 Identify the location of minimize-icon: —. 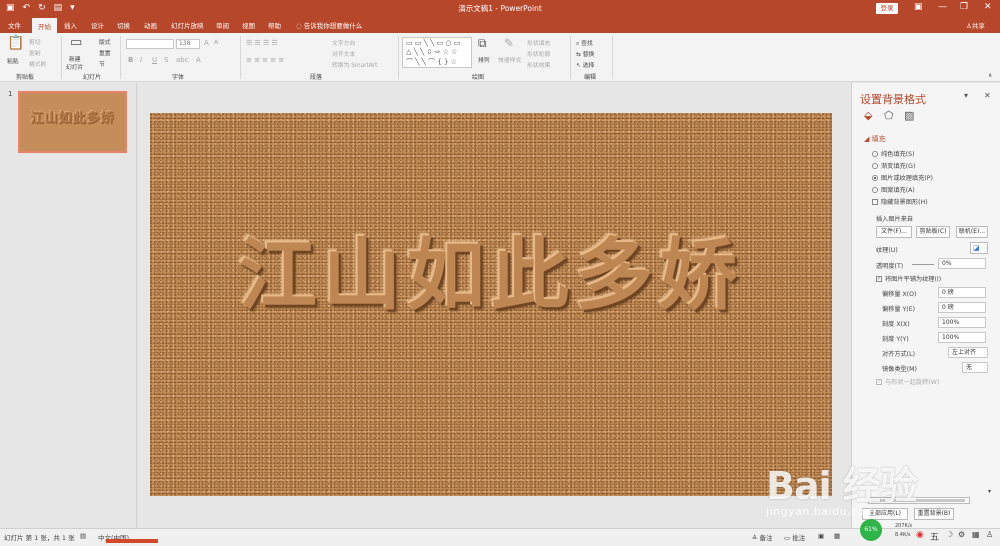
(942, 7).